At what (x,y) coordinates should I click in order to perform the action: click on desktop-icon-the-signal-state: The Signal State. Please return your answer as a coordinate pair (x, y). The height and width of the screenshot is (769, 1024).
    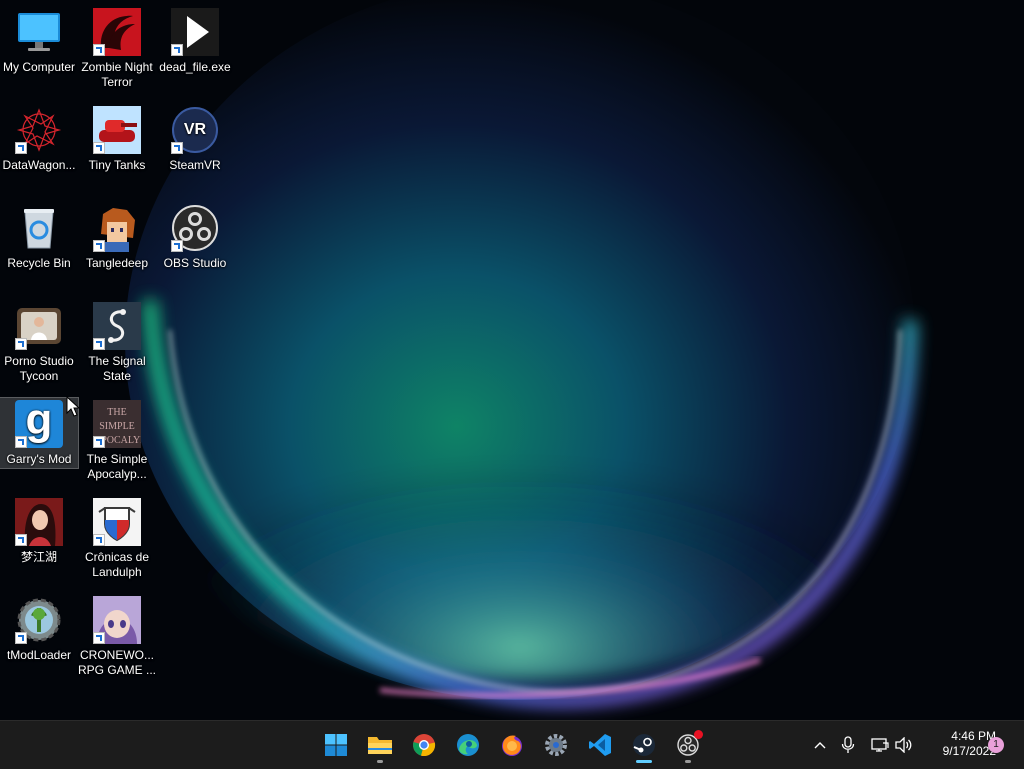
    Looking at the image, I should click on (117, 342).